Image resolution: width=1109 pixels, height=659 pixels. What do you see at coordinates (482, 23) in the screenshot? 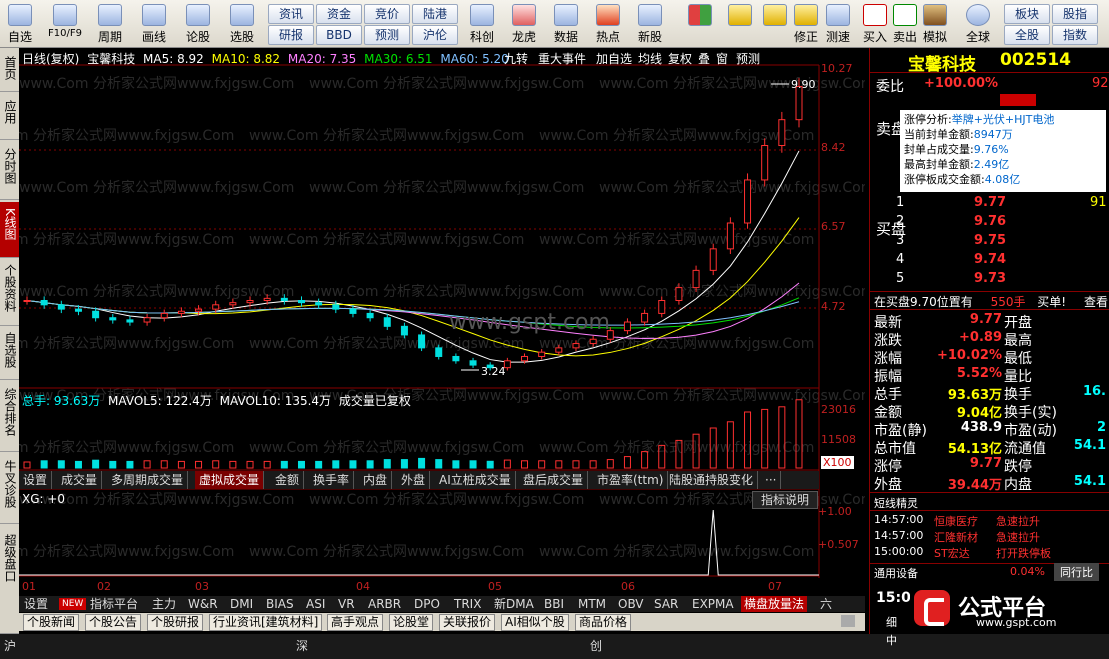
I see `star-market-button: 科创` at bounding box center [482, 23].